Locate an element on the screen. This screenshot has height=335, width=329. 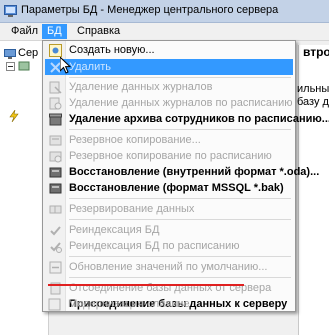
reserve-data-icon is located at coordinates (55, 209).